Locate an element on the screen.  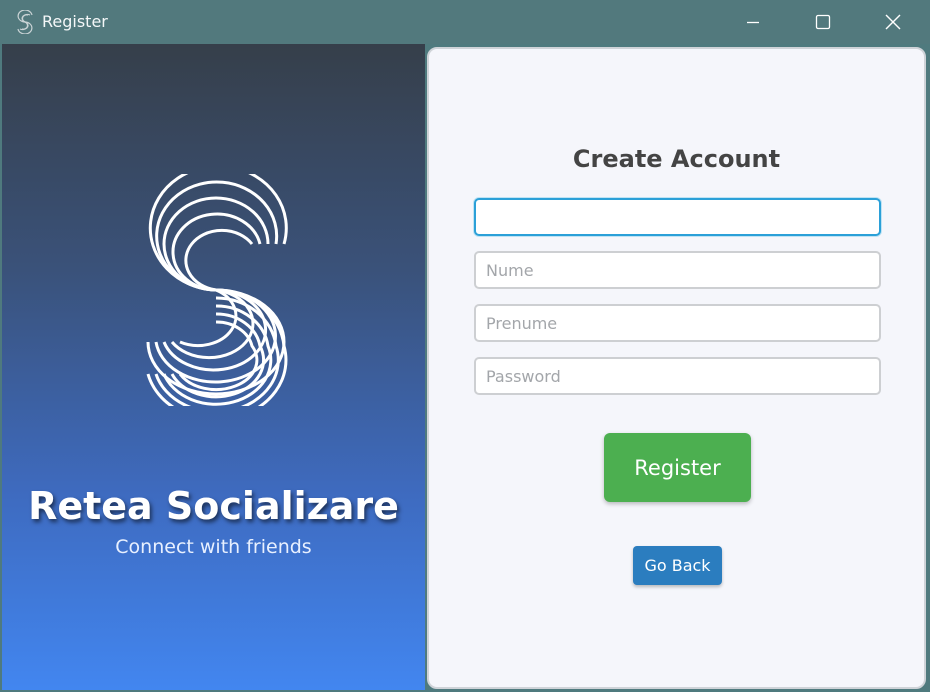
app-logo-icon is located at coordinates (25, 22).